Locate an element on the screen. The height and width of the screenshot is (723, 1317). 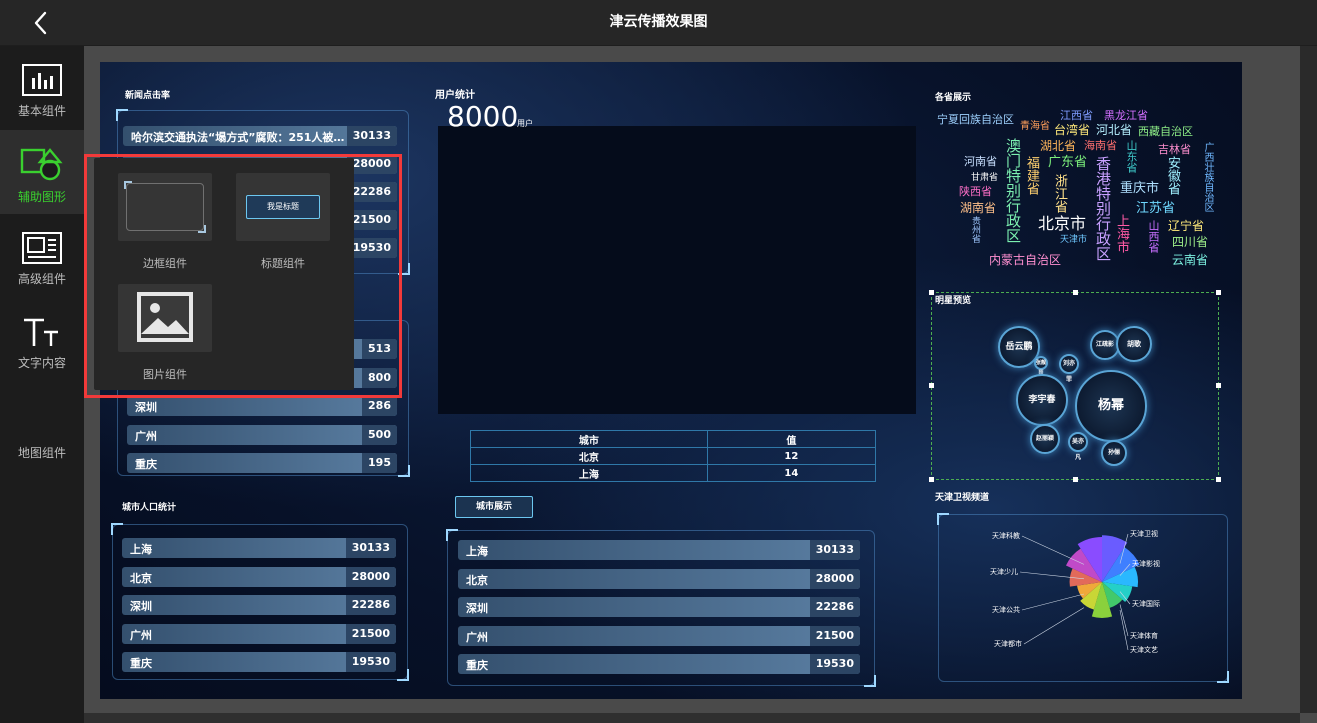
word-cloud-word: 澳门特别行政区 is located at coordinates (1013, 190).